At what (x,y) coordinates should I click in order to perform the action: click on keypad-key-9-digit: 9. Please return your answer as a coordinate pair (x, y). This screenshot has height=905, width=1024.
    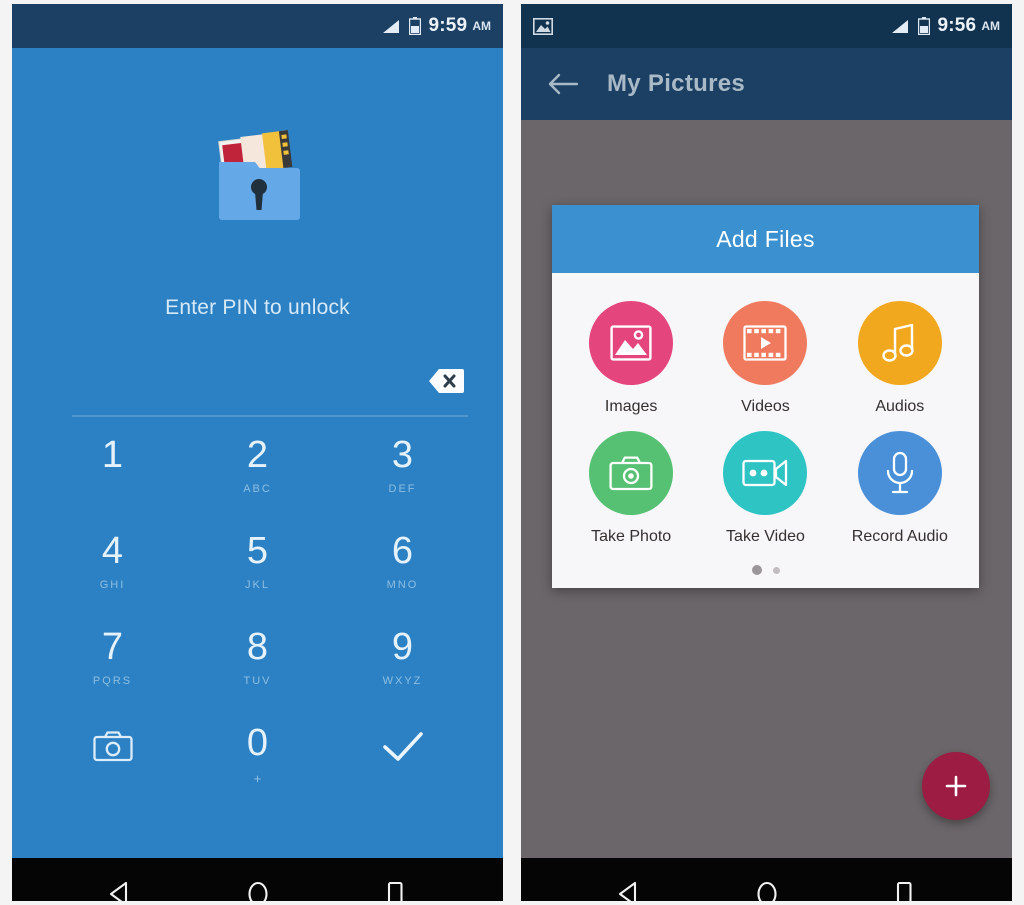
    Looking at the image, I should click on (402, 647).